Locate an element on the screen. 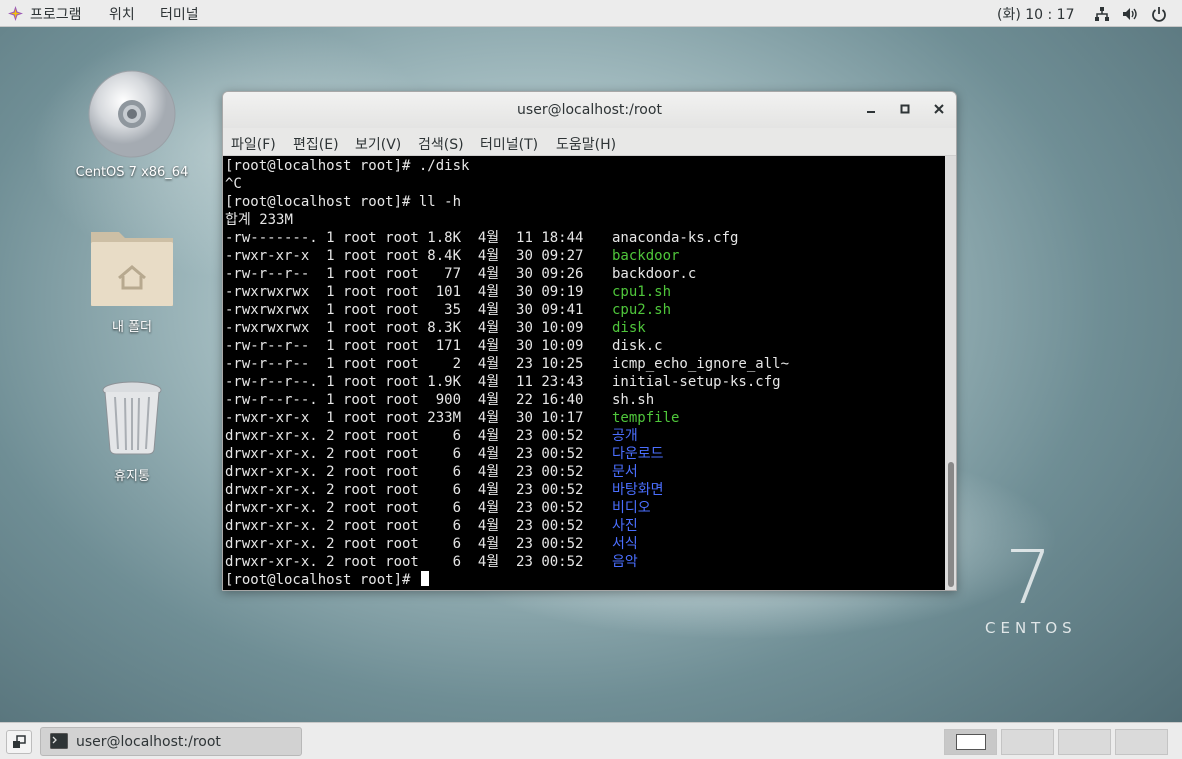 Image resolution: width=1182 pixels, height=759 pixels. close-icon is located at coordinates (939, 109).